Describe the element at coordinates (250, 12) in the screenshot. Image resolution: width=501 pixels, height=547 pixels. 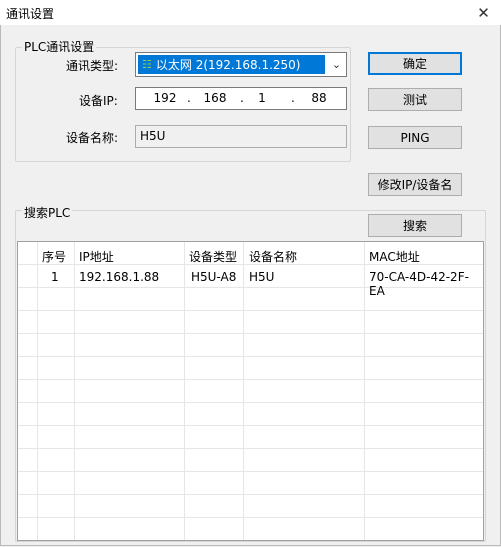
I see `title-bar` at that location.